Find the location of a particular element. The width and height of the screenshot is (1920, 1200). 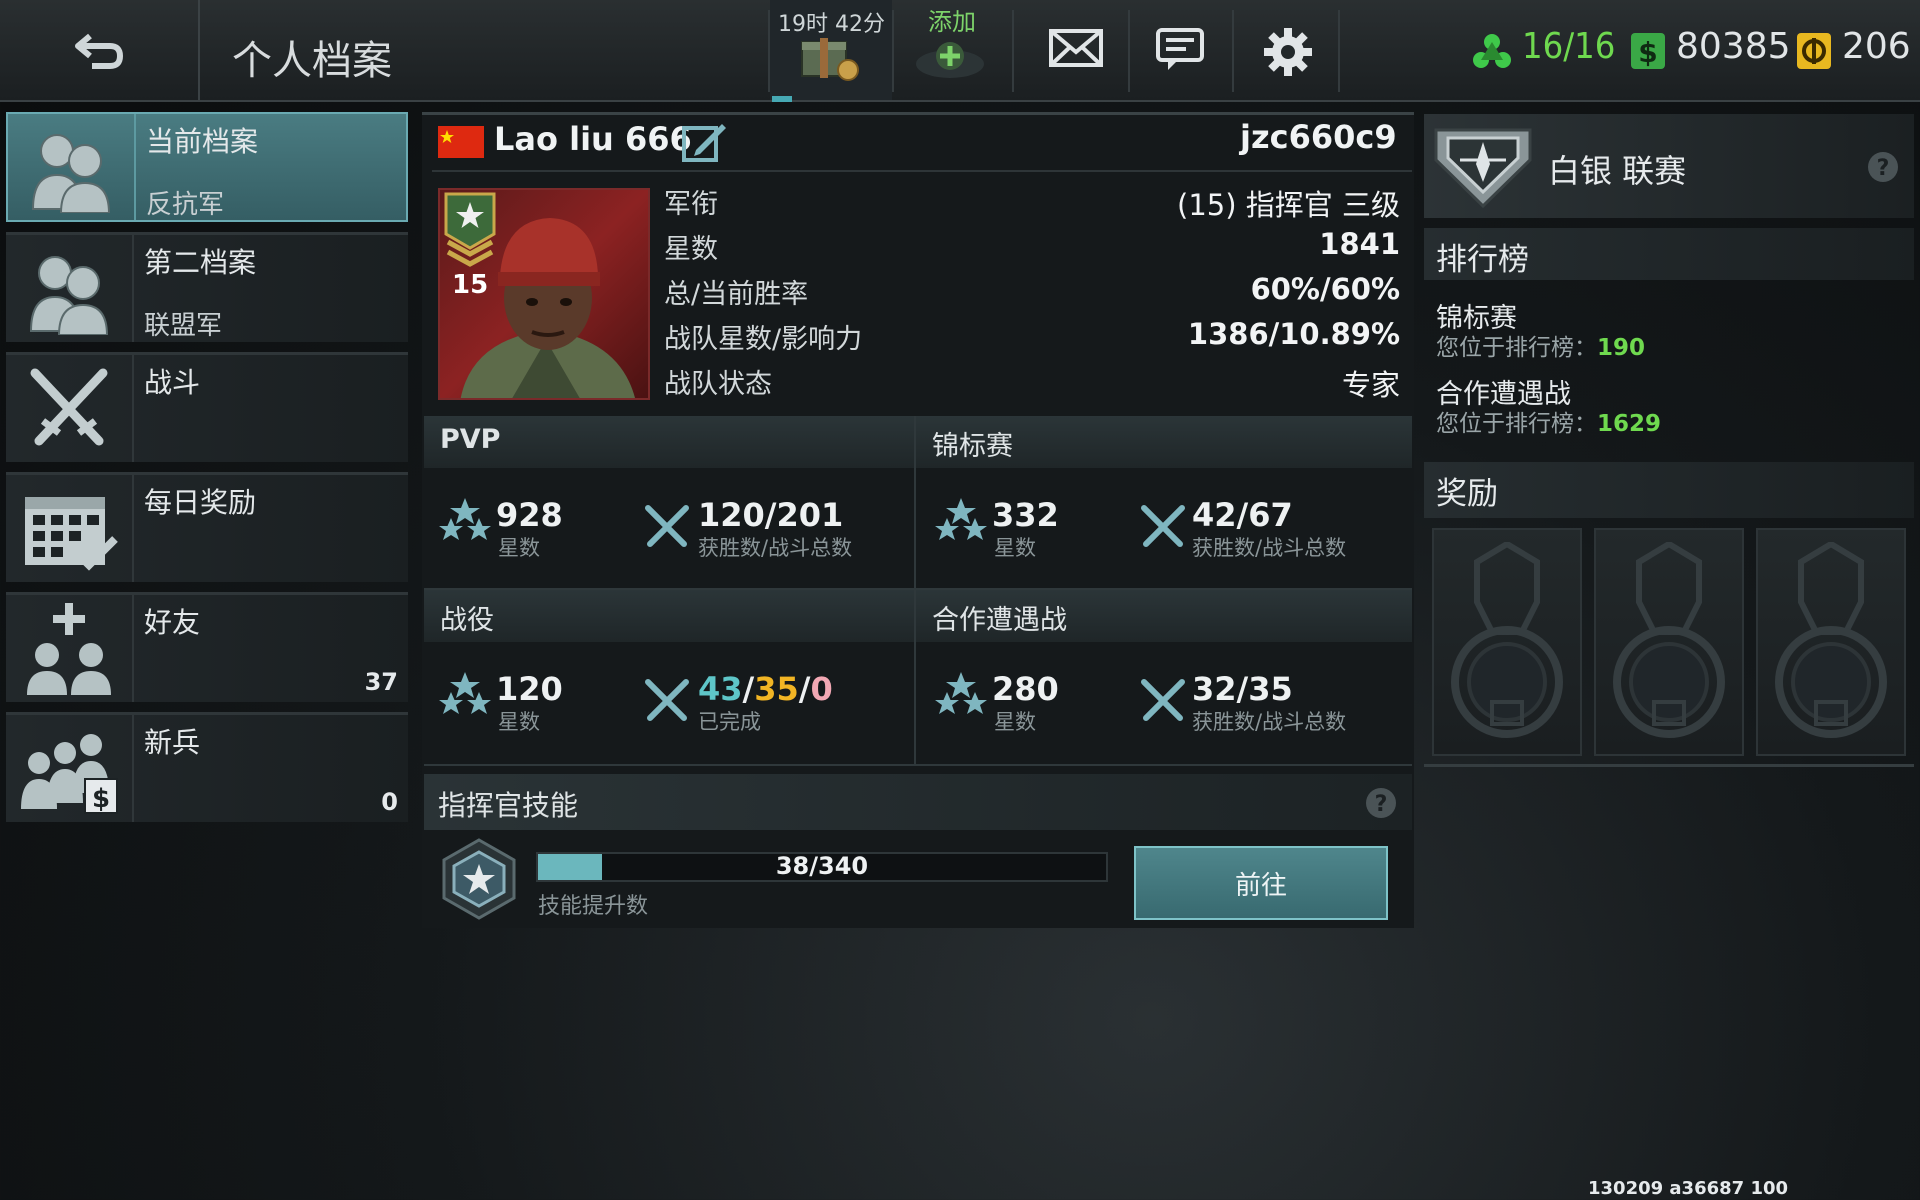

gold-counter: 206 is located at coordinates (1876, 46).